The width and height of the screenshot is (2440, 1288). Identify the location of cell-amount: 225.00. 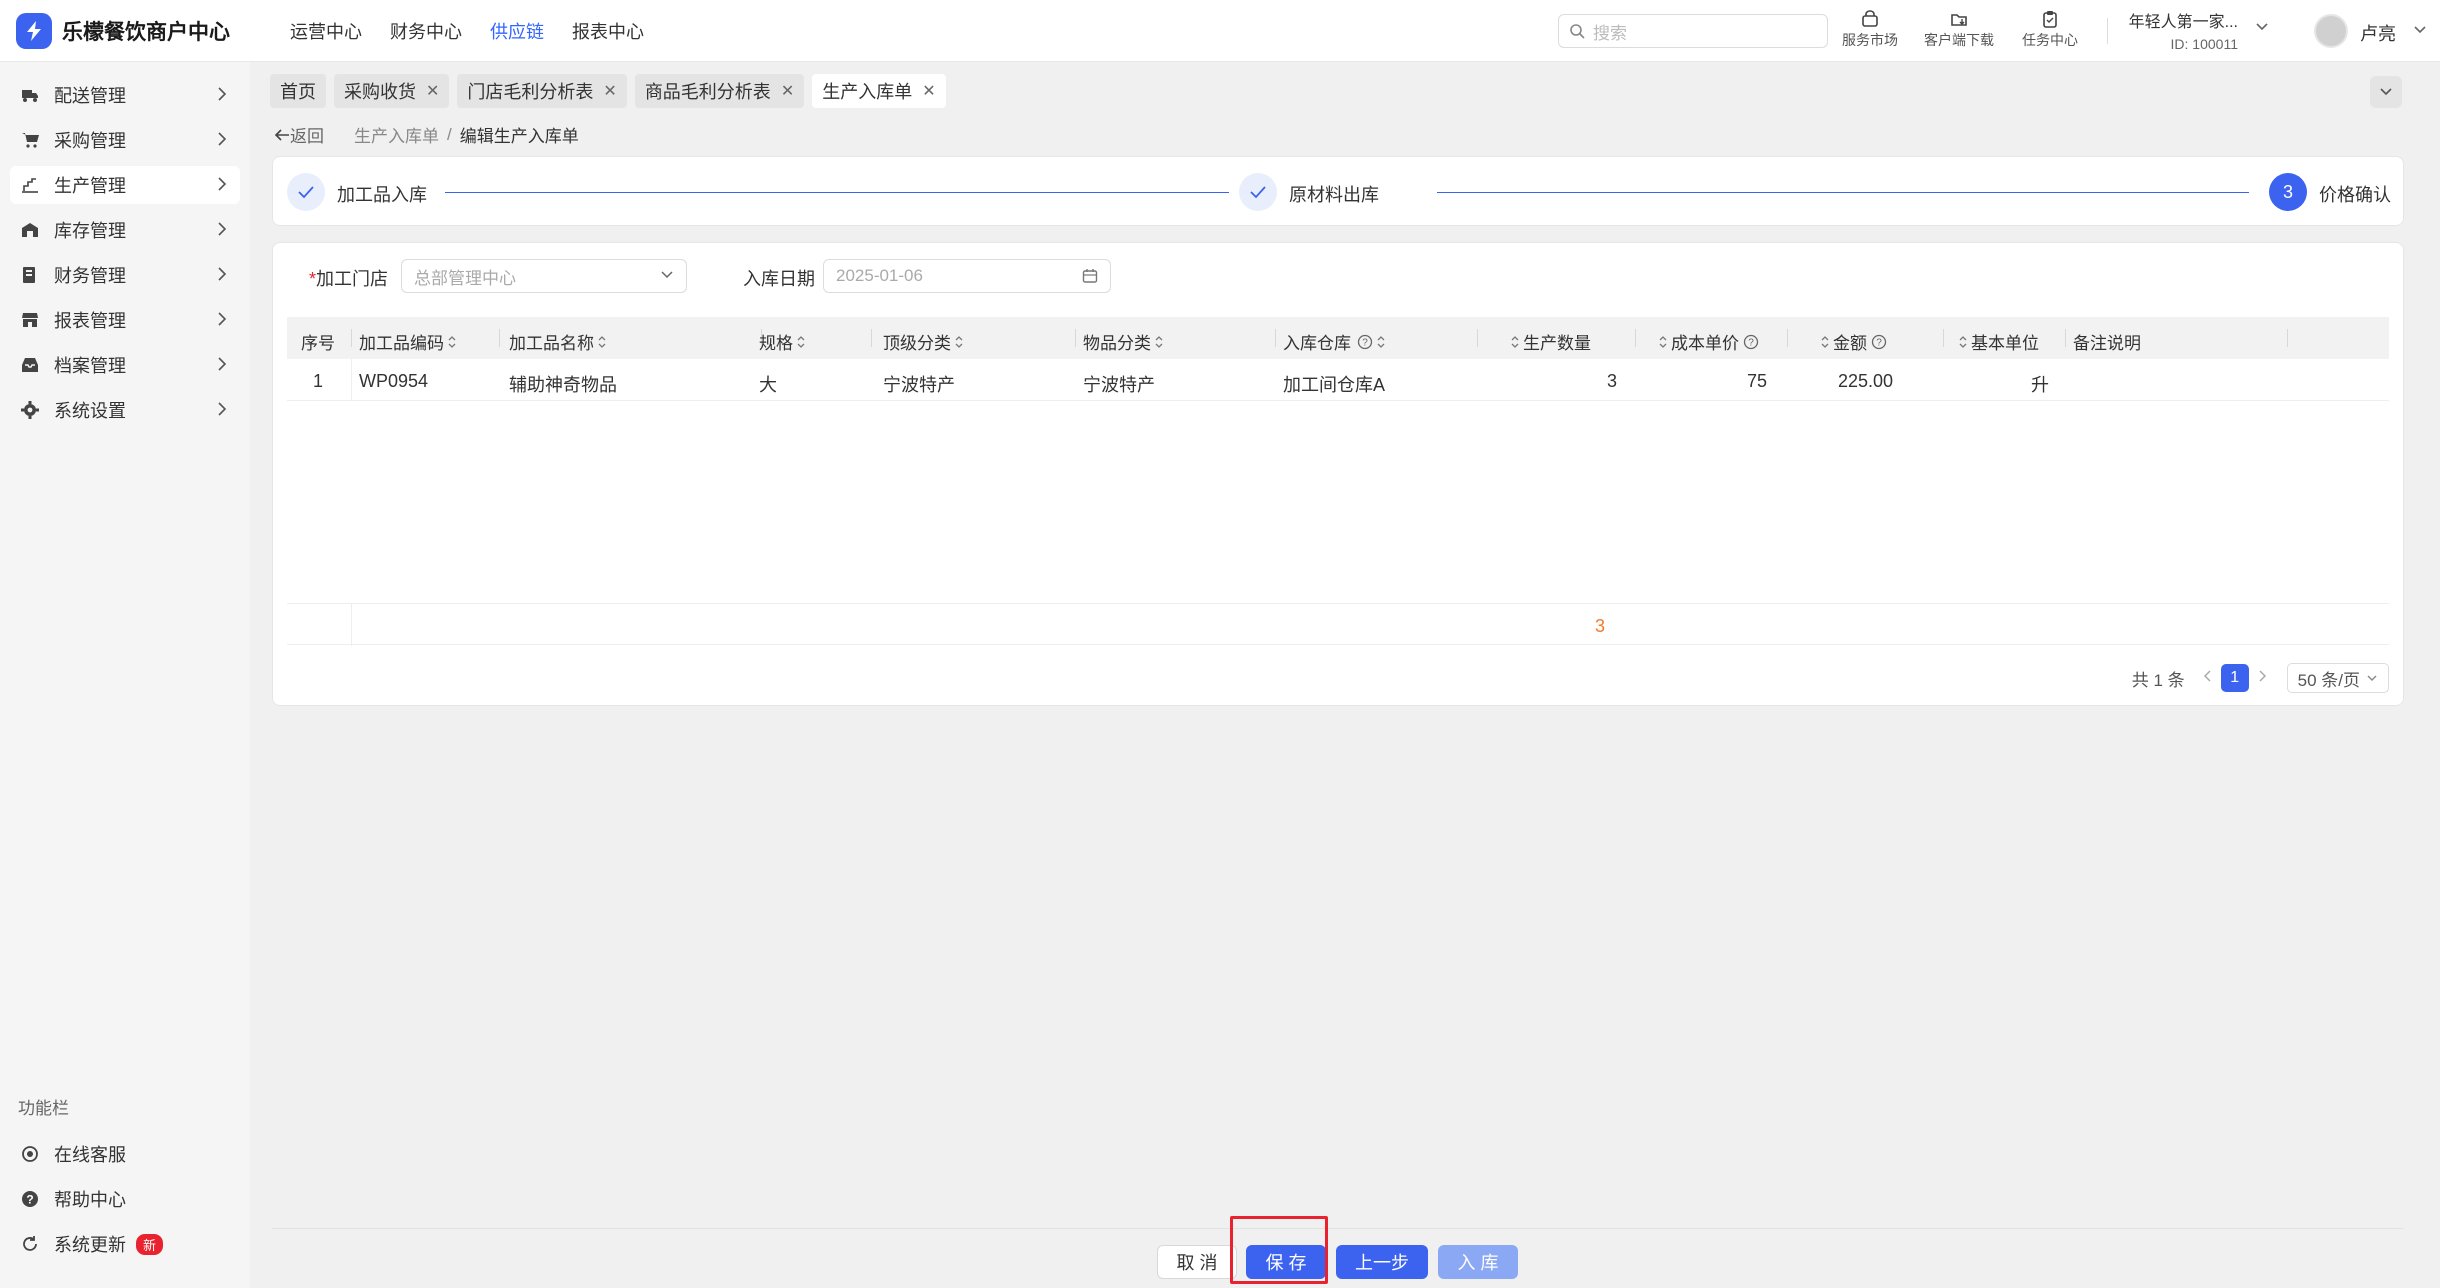
(1865, 381).